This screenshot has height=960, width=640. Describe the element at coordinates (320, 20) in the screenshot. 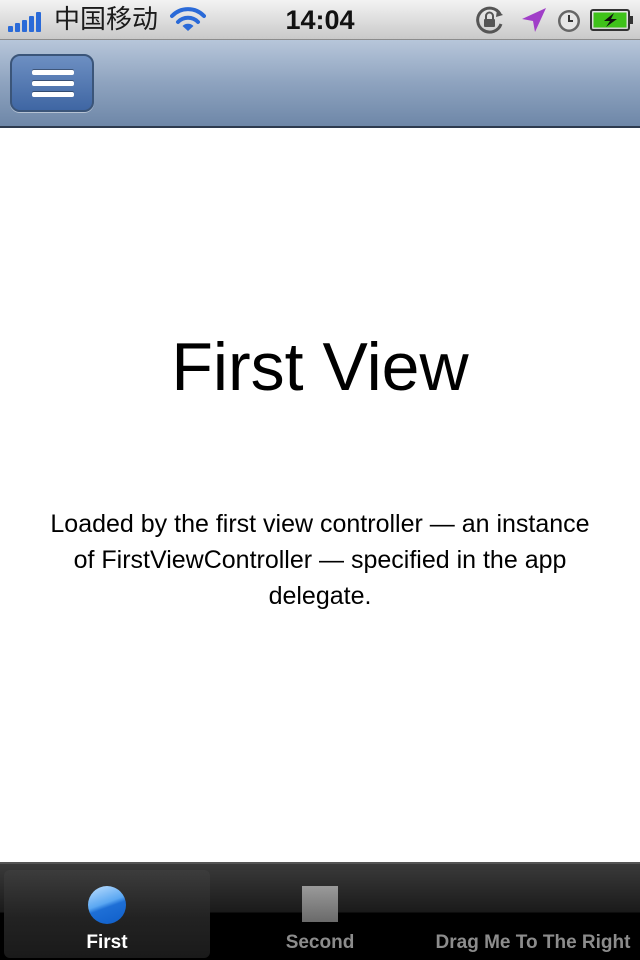

I see `status-bar: 中国移动 14:04` at that location.